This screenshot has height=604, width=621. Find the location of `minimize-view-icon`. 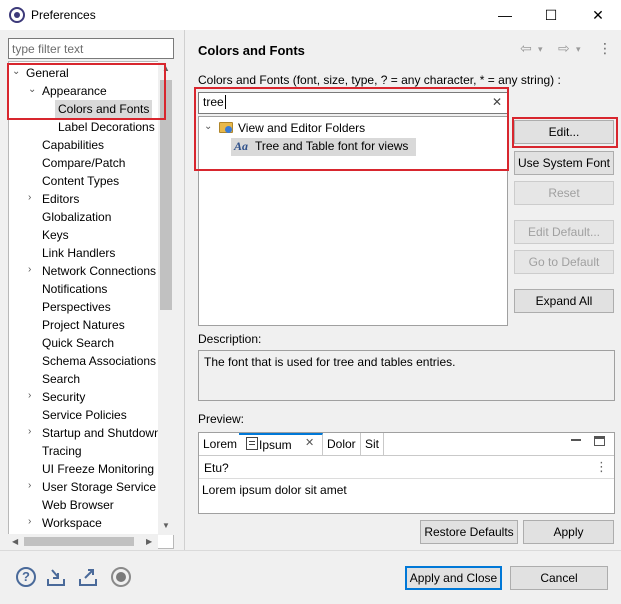

minimize-view-icon is located at coordinates (576, 440).